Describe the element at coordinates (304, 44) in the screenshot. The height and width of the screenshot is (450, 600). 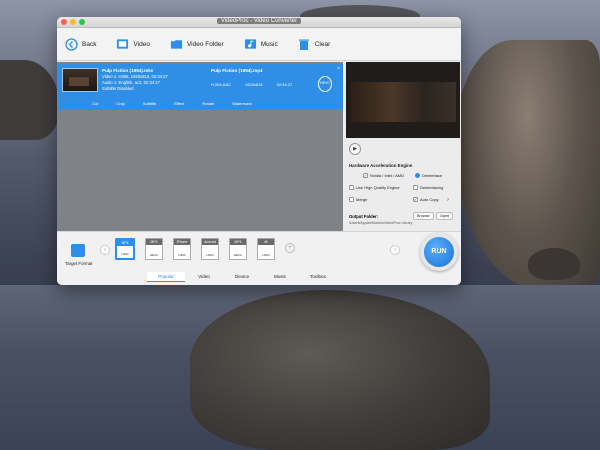
I see `trash-icon` at that location.